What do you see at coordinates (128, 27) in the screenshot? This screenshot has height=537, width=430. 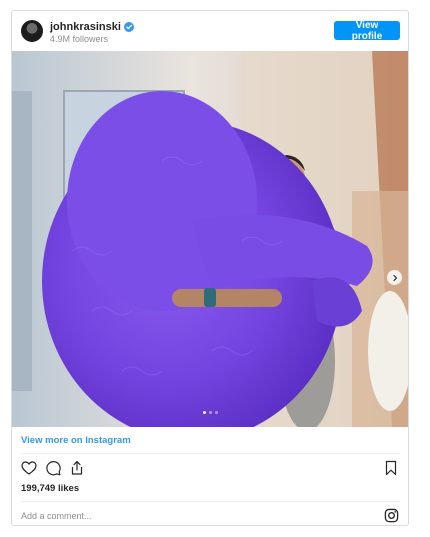 I see `verified-badge-icon` at bounding box center [128, 27].